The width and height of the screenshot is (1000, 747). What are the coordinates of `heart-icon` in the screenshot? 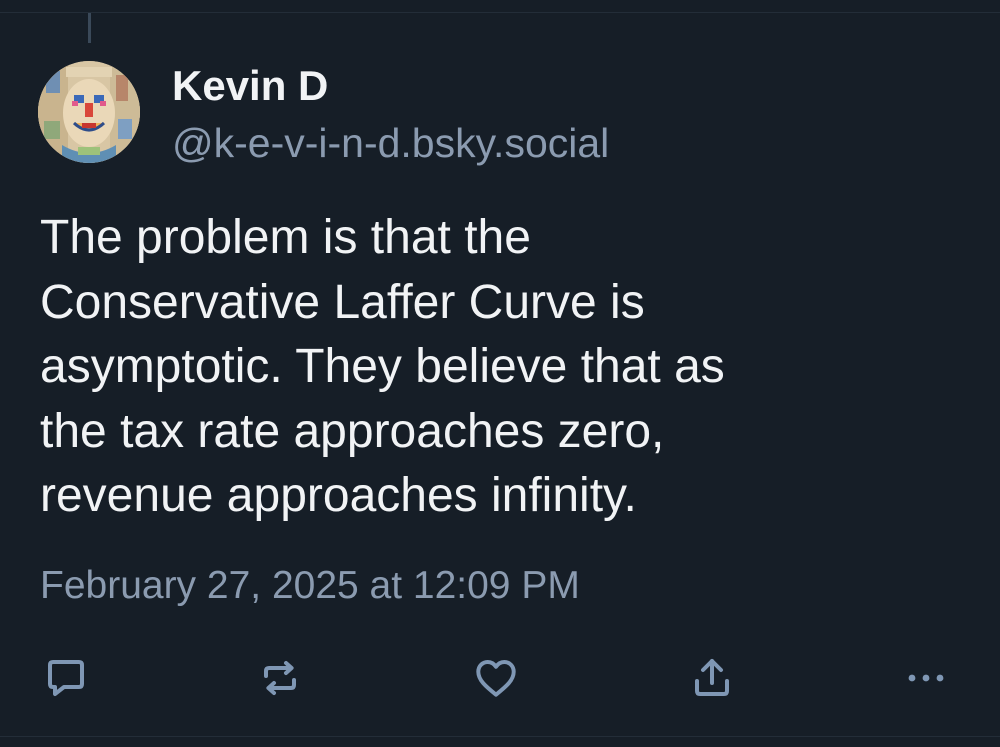 It's located at (496, 678).